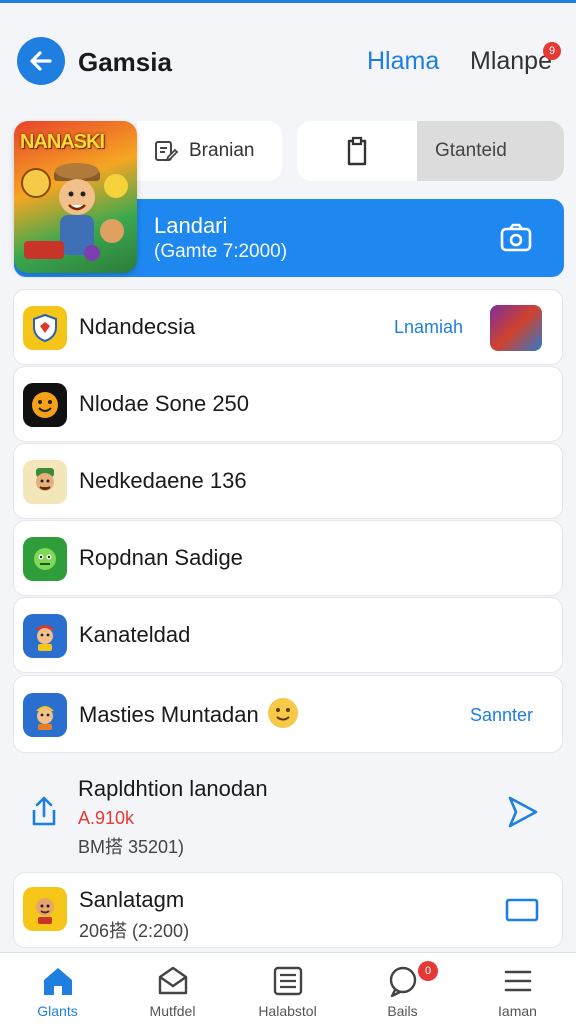 The image size is (576, 1024). I want to click on list-item: Nlodae Sone 250, so click(288, 404).